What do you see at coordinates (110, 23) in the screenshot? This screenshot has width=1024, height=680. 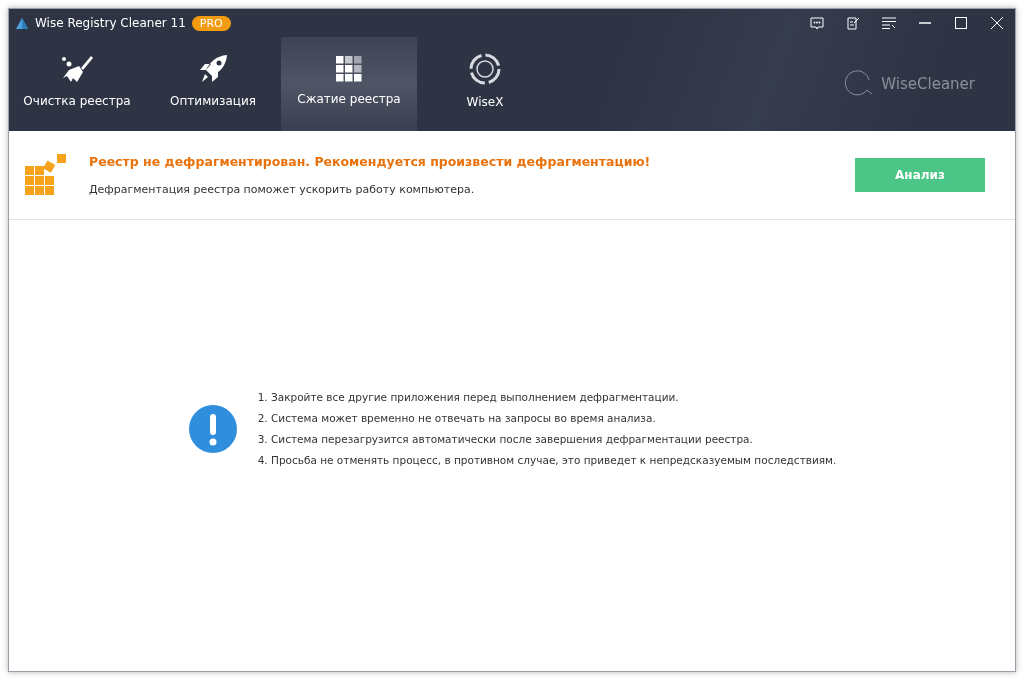 I see `window-title: Wise Registry Cleaner 11` at bounding box center [110, 23].